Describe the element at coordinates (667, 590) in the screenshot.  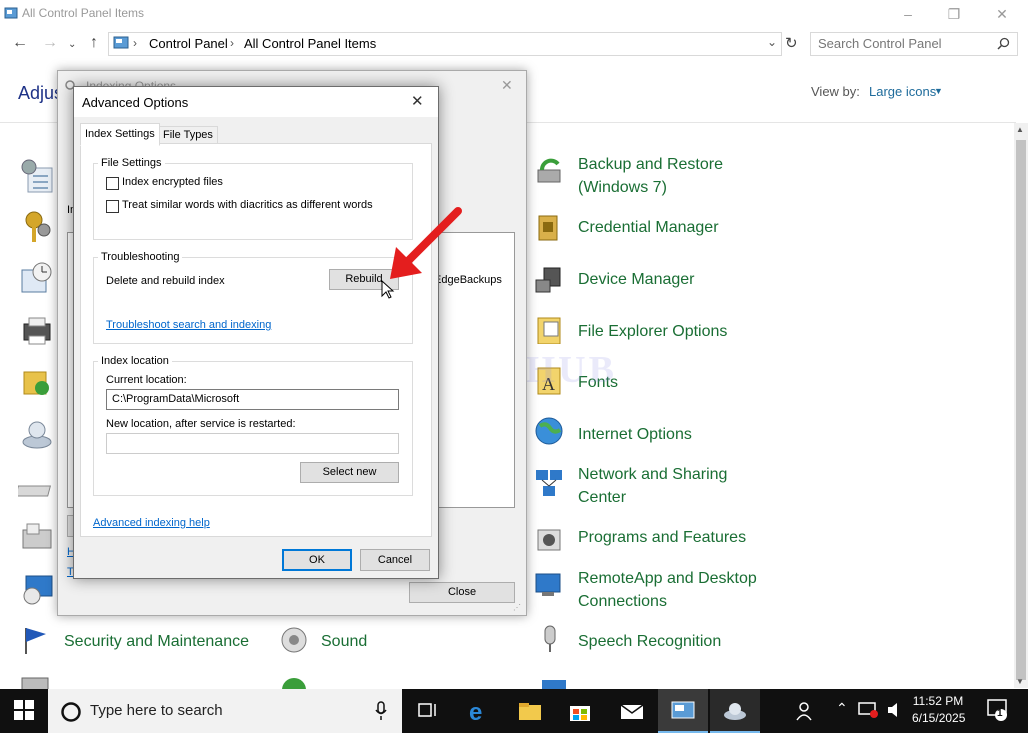
I see `remoteapp-item: RemoteApp and Desktop Connections` at that location.